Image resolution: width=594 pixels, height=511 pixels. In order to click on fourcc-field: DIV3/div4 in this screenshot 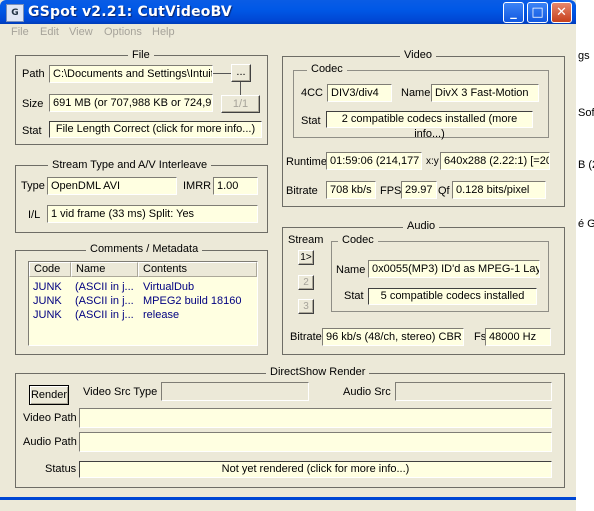, I will do `click(359, 93)`.